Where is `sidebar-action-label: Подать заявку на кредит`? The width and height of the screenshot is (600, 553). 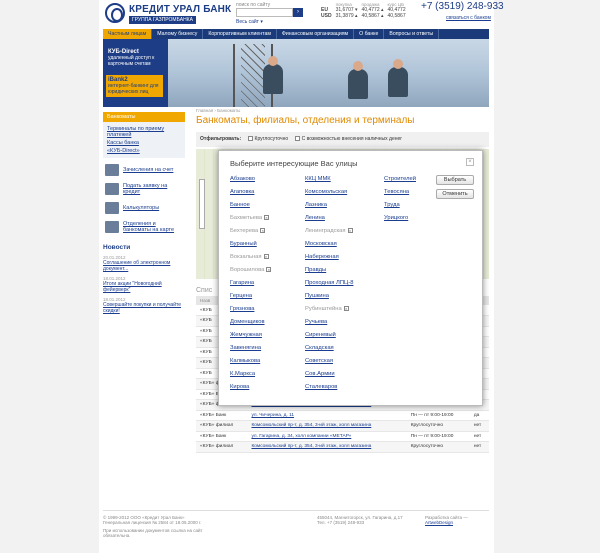
sidebar-action-label: Подать заявку на кредит is located at coordinates (145, 189).